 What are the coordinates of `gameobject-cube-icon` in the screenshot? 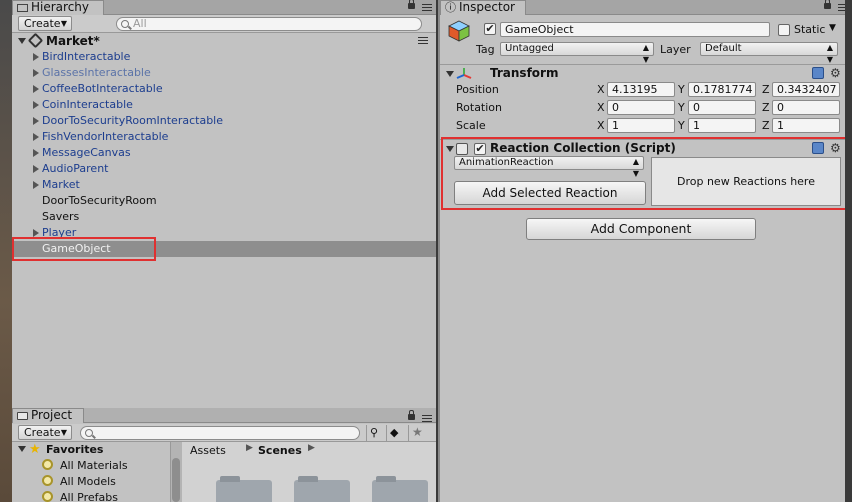 It's located at (459, 31).